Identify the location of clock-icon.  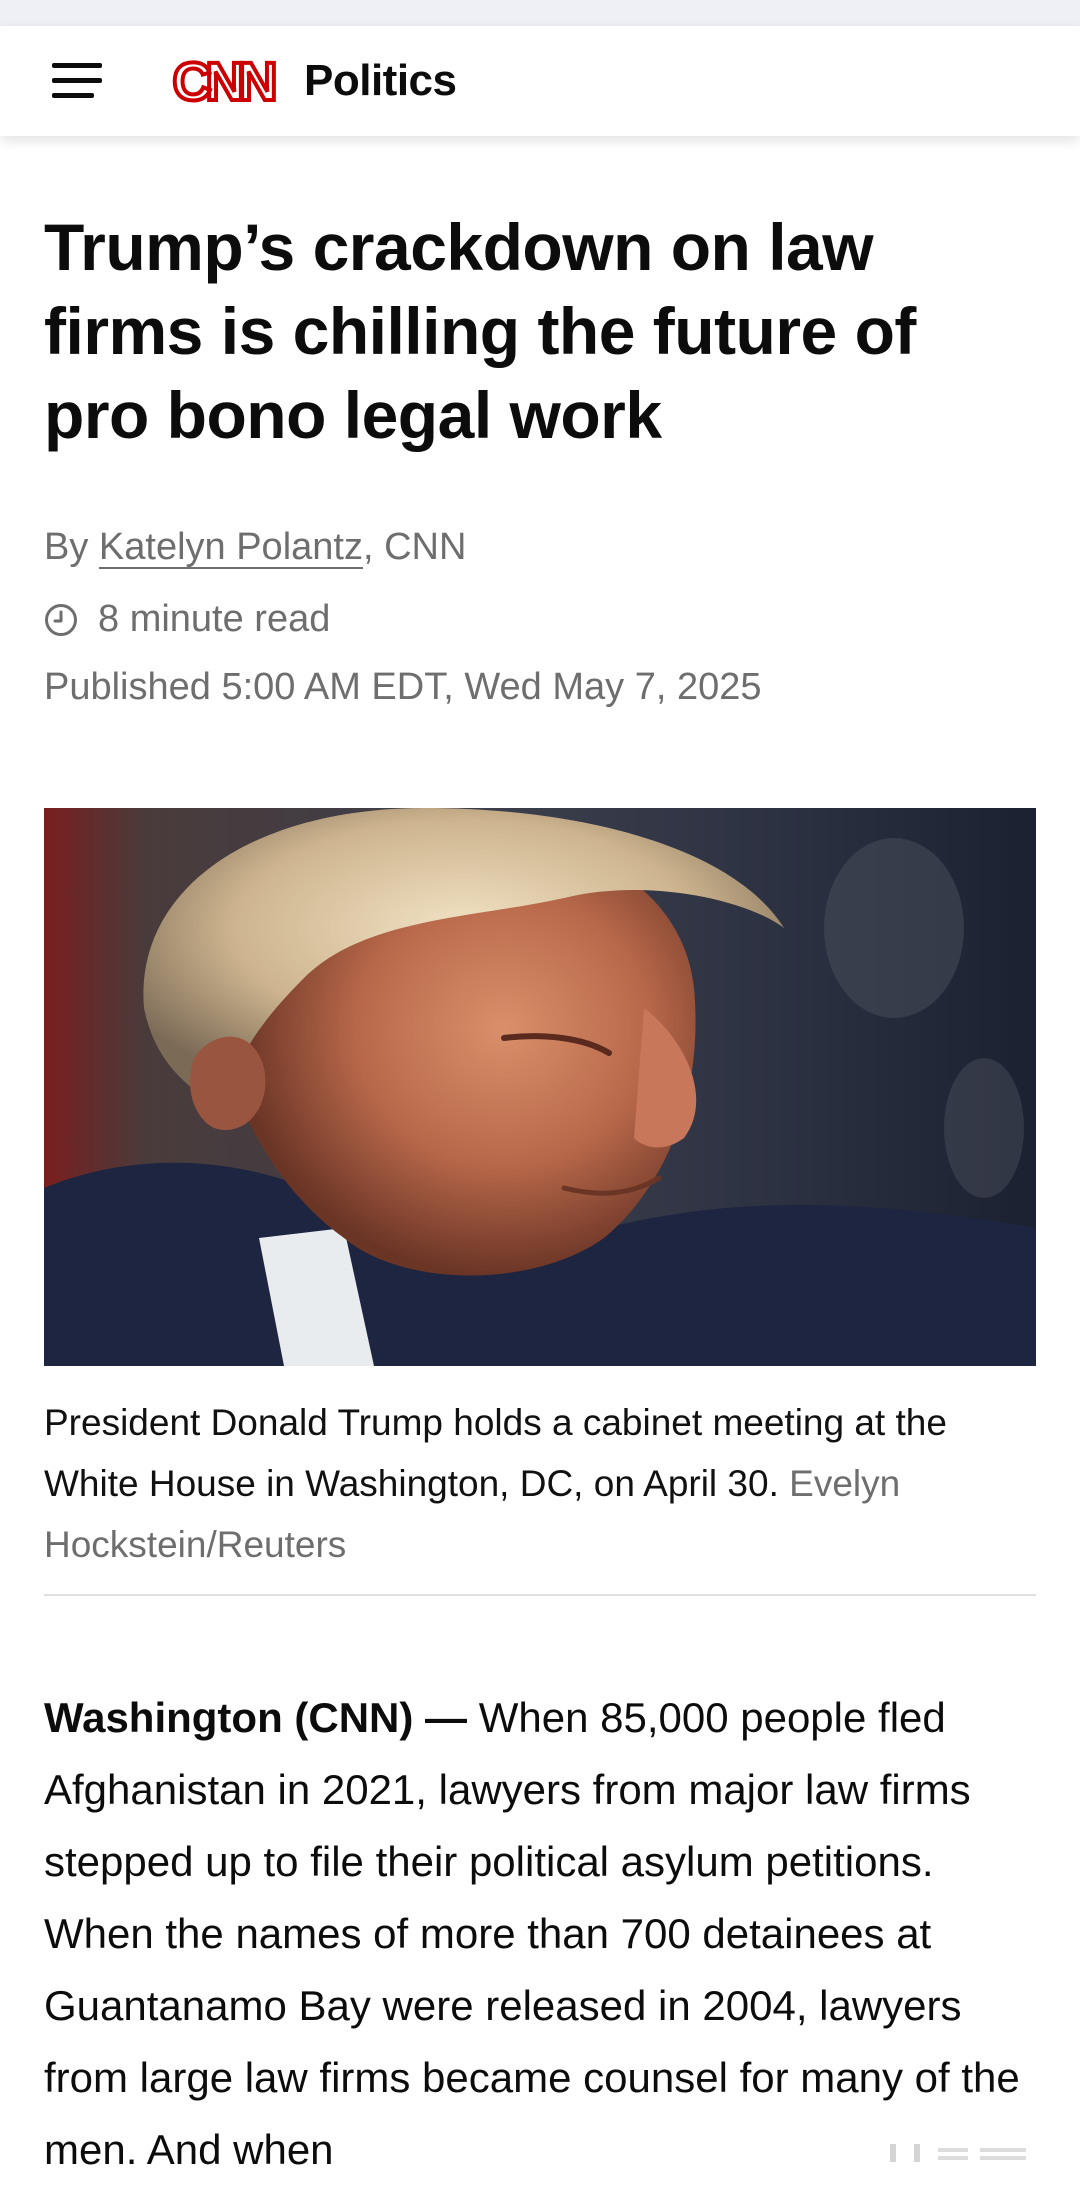
(61, 619).